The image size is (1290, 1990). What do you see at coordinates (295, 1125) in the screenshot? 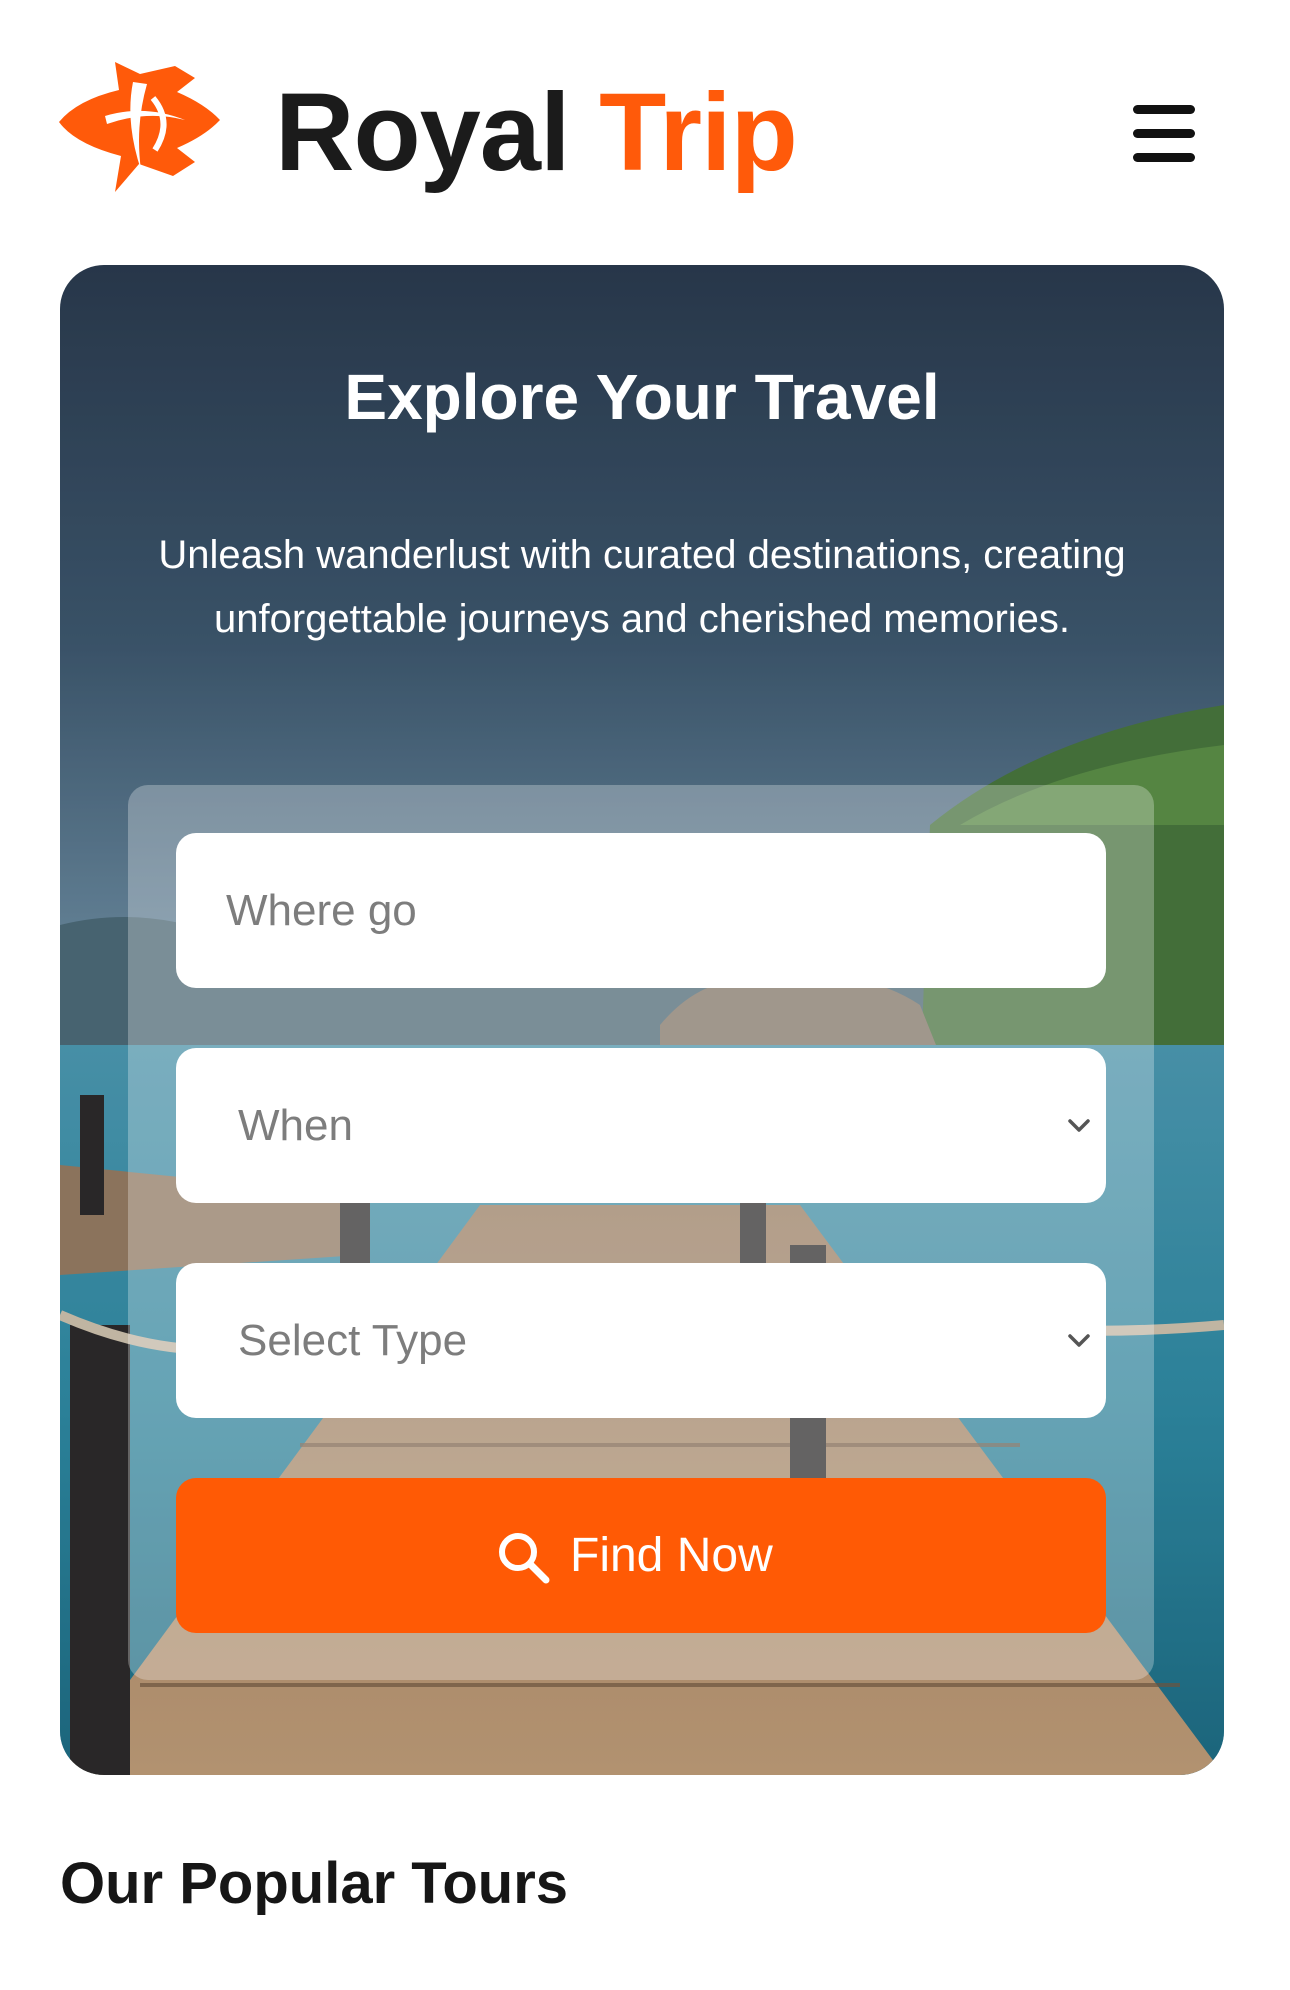
I see `when-select-value: When` at bounding box center [295, 1125].